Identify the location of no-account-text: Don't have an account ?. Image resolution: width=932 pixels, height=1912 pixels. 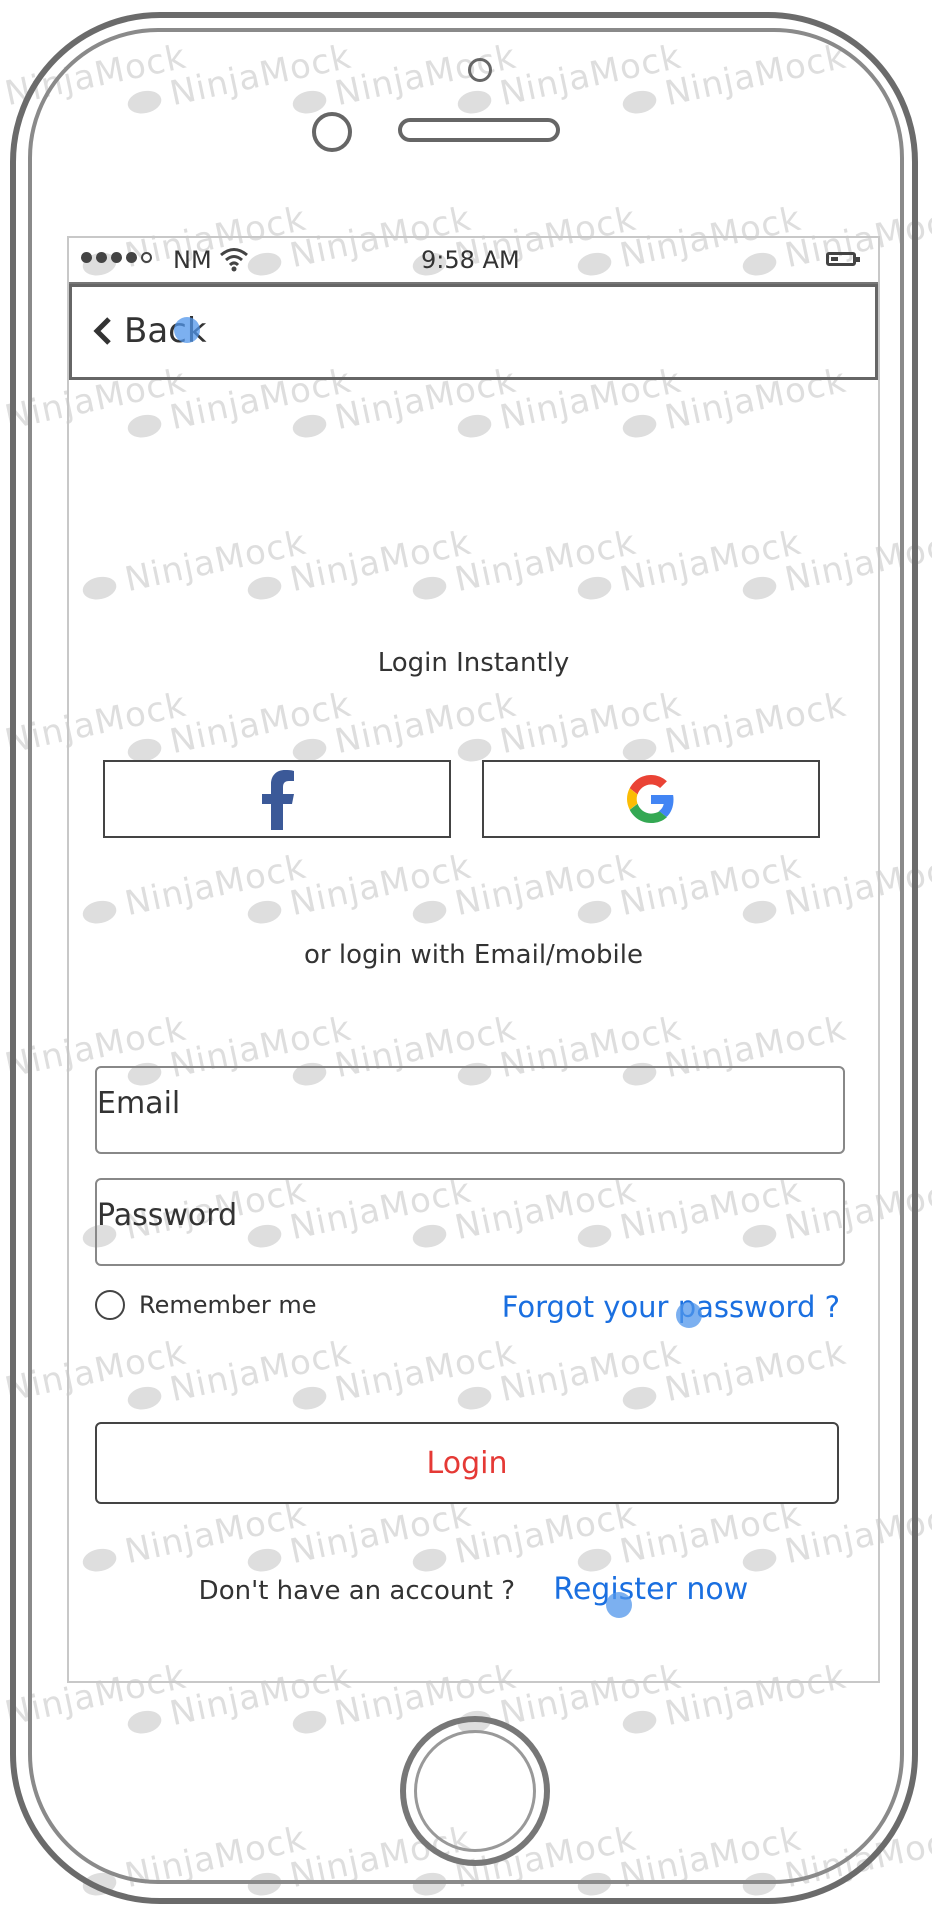
(357, 1591).